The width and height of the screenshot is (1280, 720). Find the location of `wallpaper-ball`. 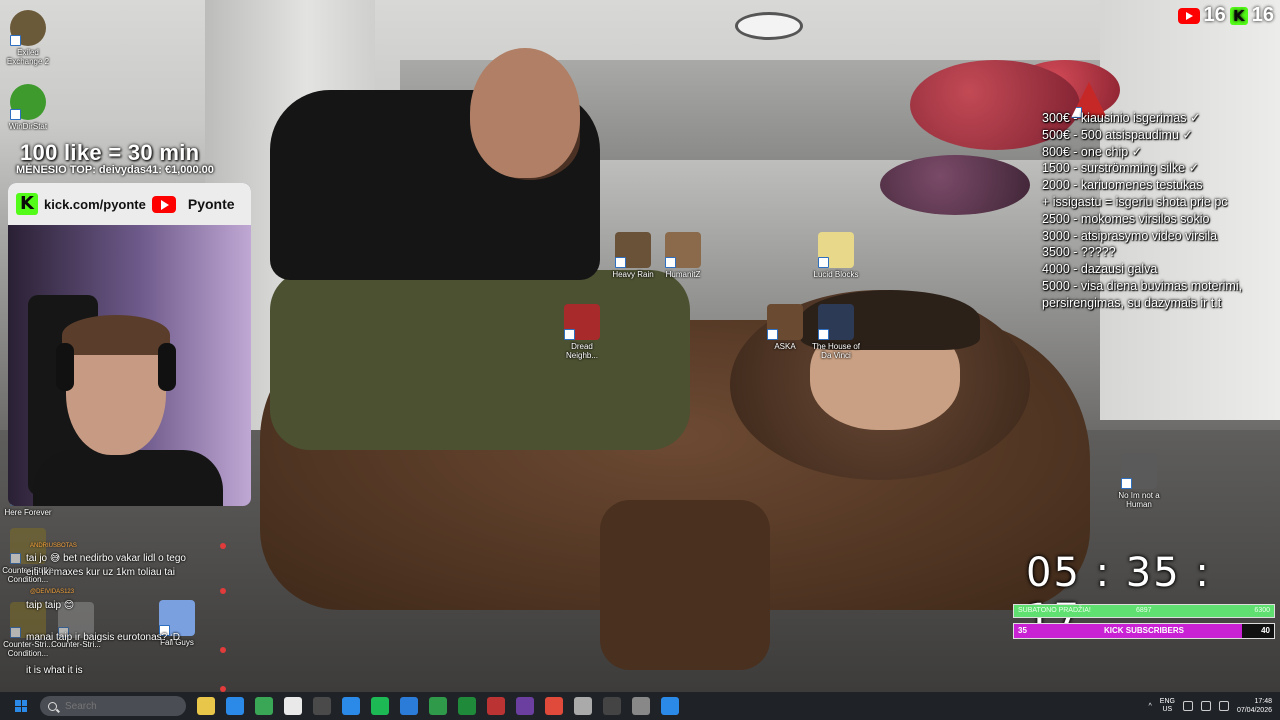

wallpaper-ball is located at coordinates (955, 185).